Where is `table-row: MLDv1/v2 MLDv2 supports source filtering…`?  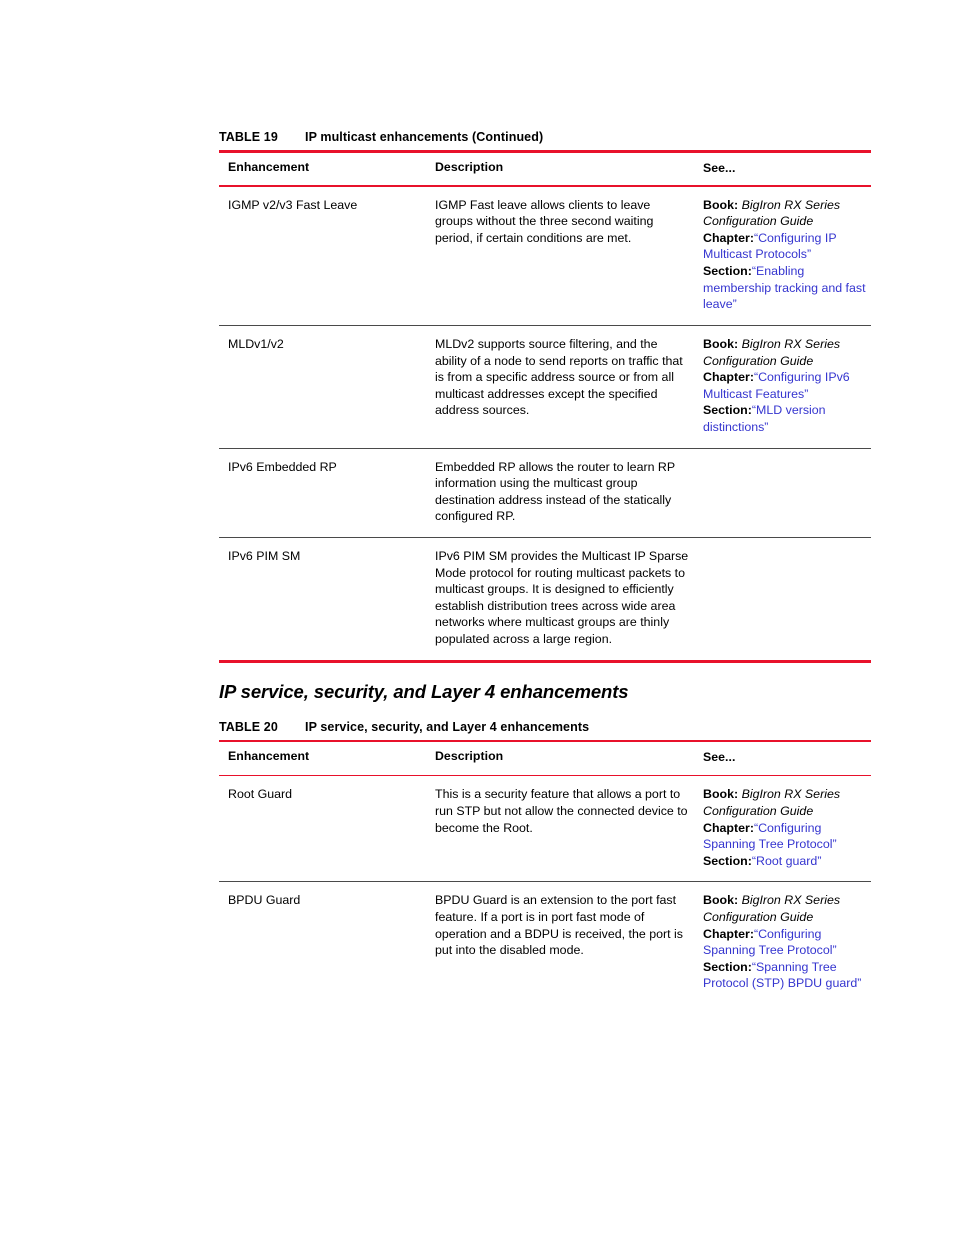
table-row: MLDv1/v2 MLDv2 supports source filtering… is located at coordinates (545, 387).